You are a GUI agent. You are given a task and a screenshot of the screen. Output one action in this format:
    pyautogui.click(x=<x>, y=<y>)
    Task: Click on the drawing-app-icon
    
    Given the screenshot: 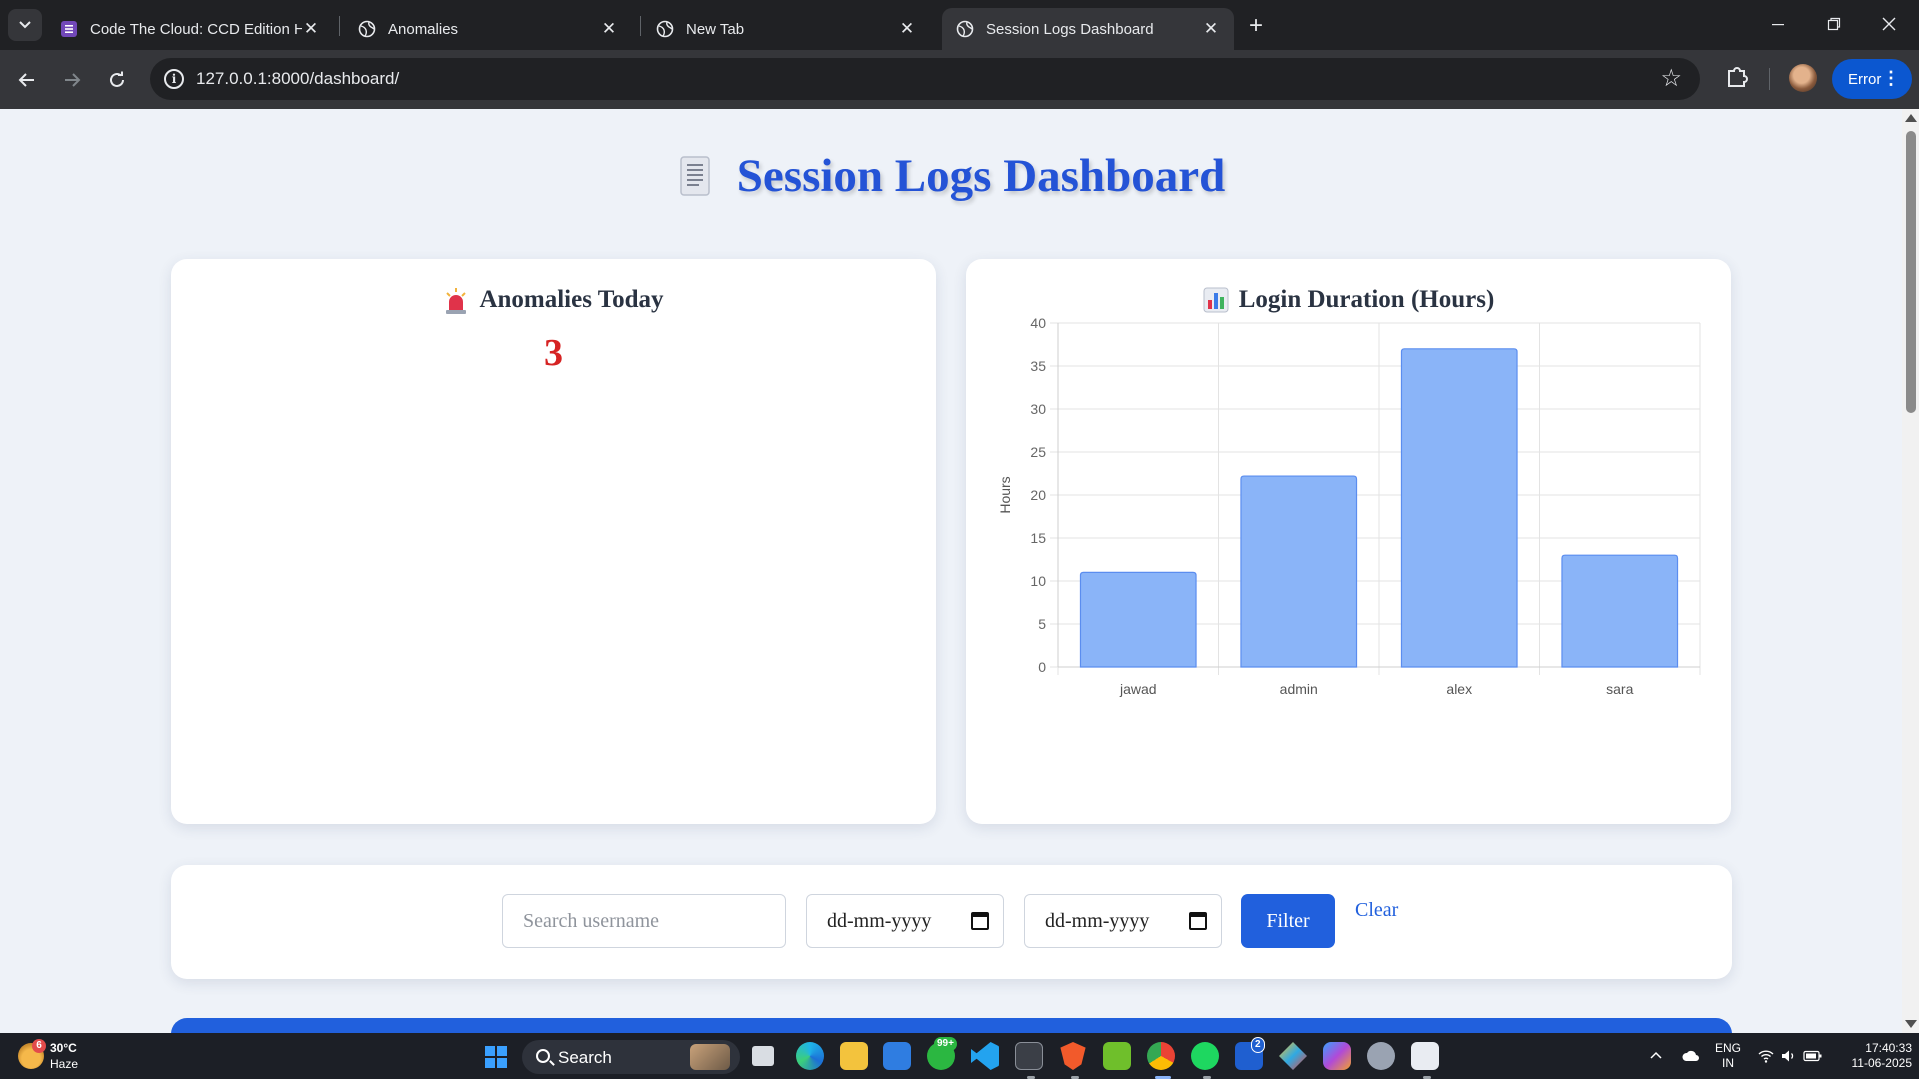 What is the action you would take?
    pyautogui.click(x=897, y=1056)
    